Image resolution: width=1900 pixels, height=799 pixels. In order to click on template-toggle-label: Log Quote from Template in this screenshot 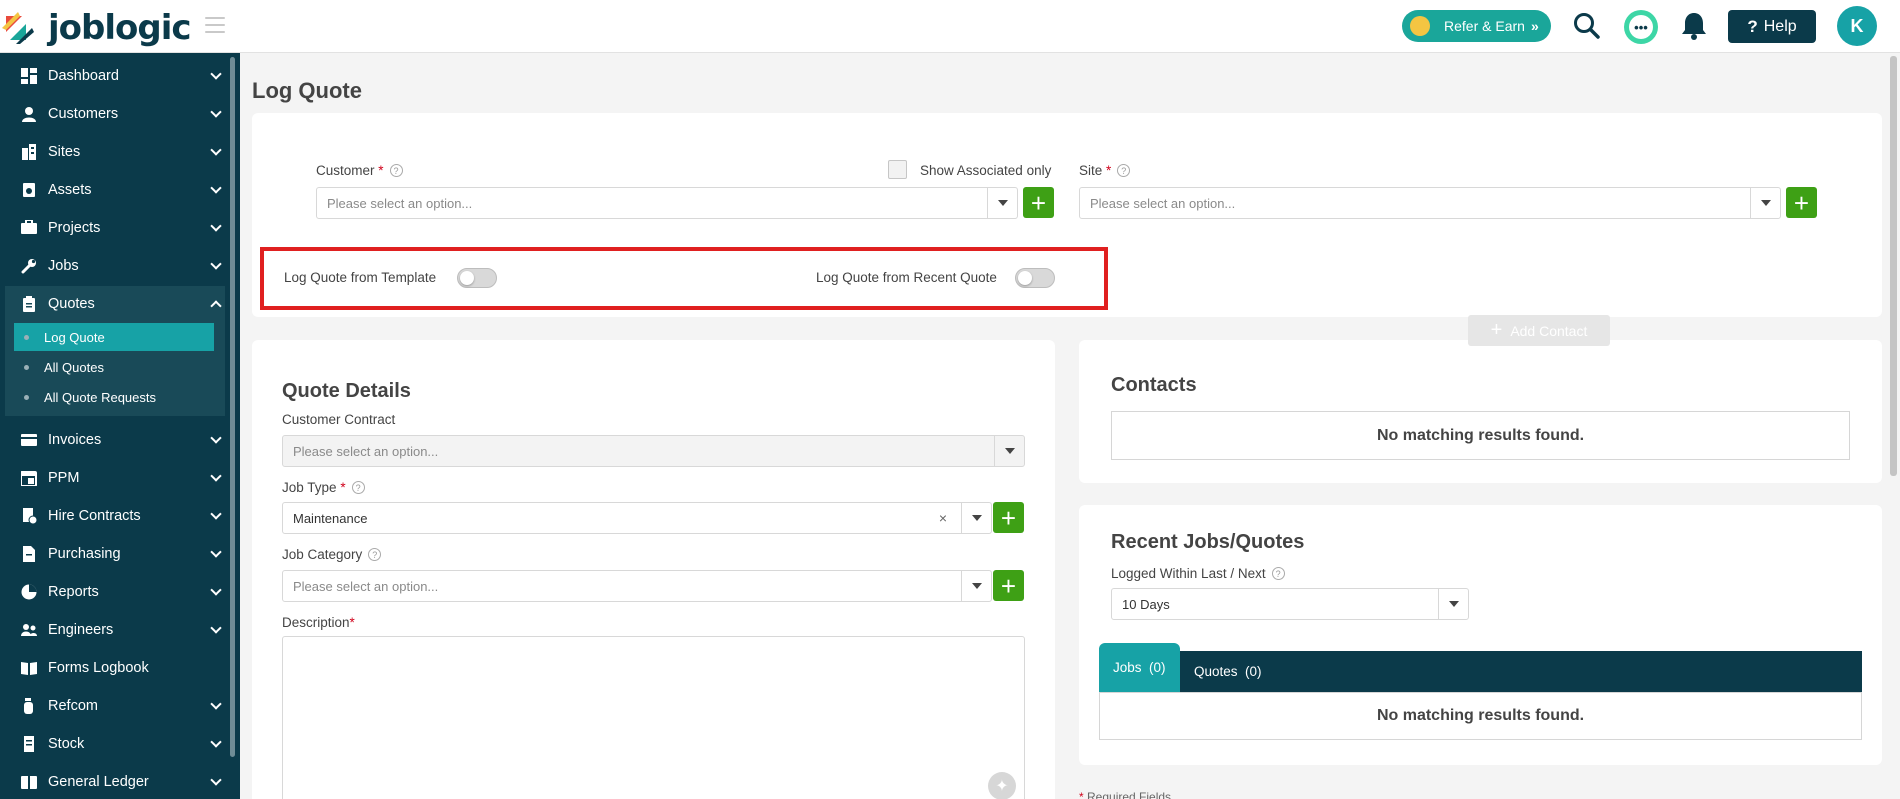, I will do `click(360, 277)`.